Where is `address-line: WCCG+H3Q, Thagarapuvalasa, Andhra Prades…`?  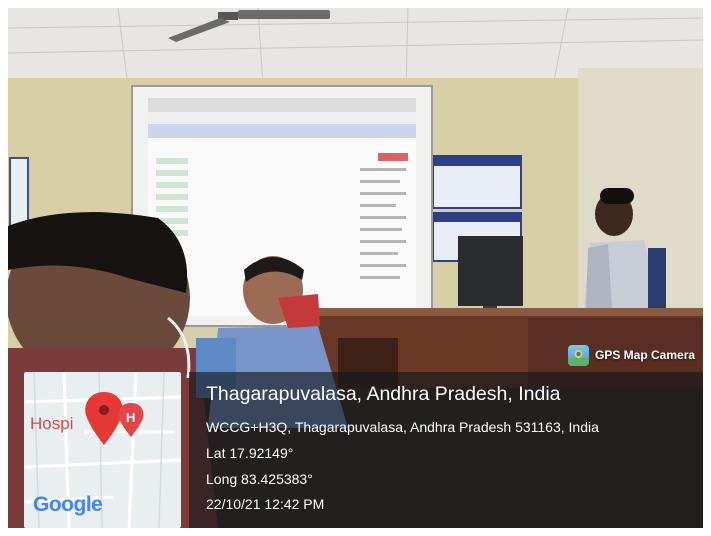 address-line: WCCG+H3Q, Thagarapuvalasa, Andhra Prades… is located at coordinates (402, 427).